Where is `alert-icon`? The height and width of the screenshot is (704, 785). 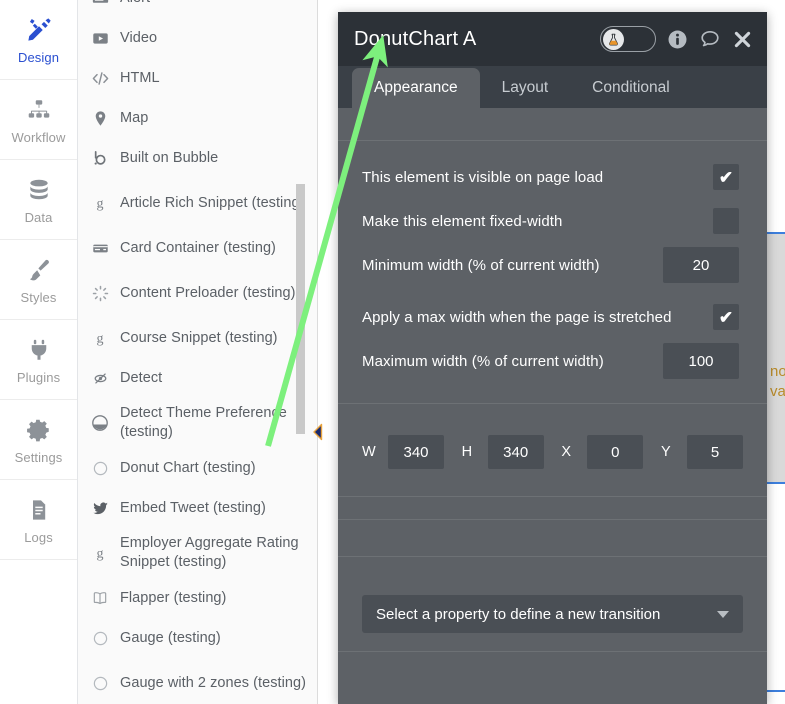
alert-icon is located at coordinates (100, 4).